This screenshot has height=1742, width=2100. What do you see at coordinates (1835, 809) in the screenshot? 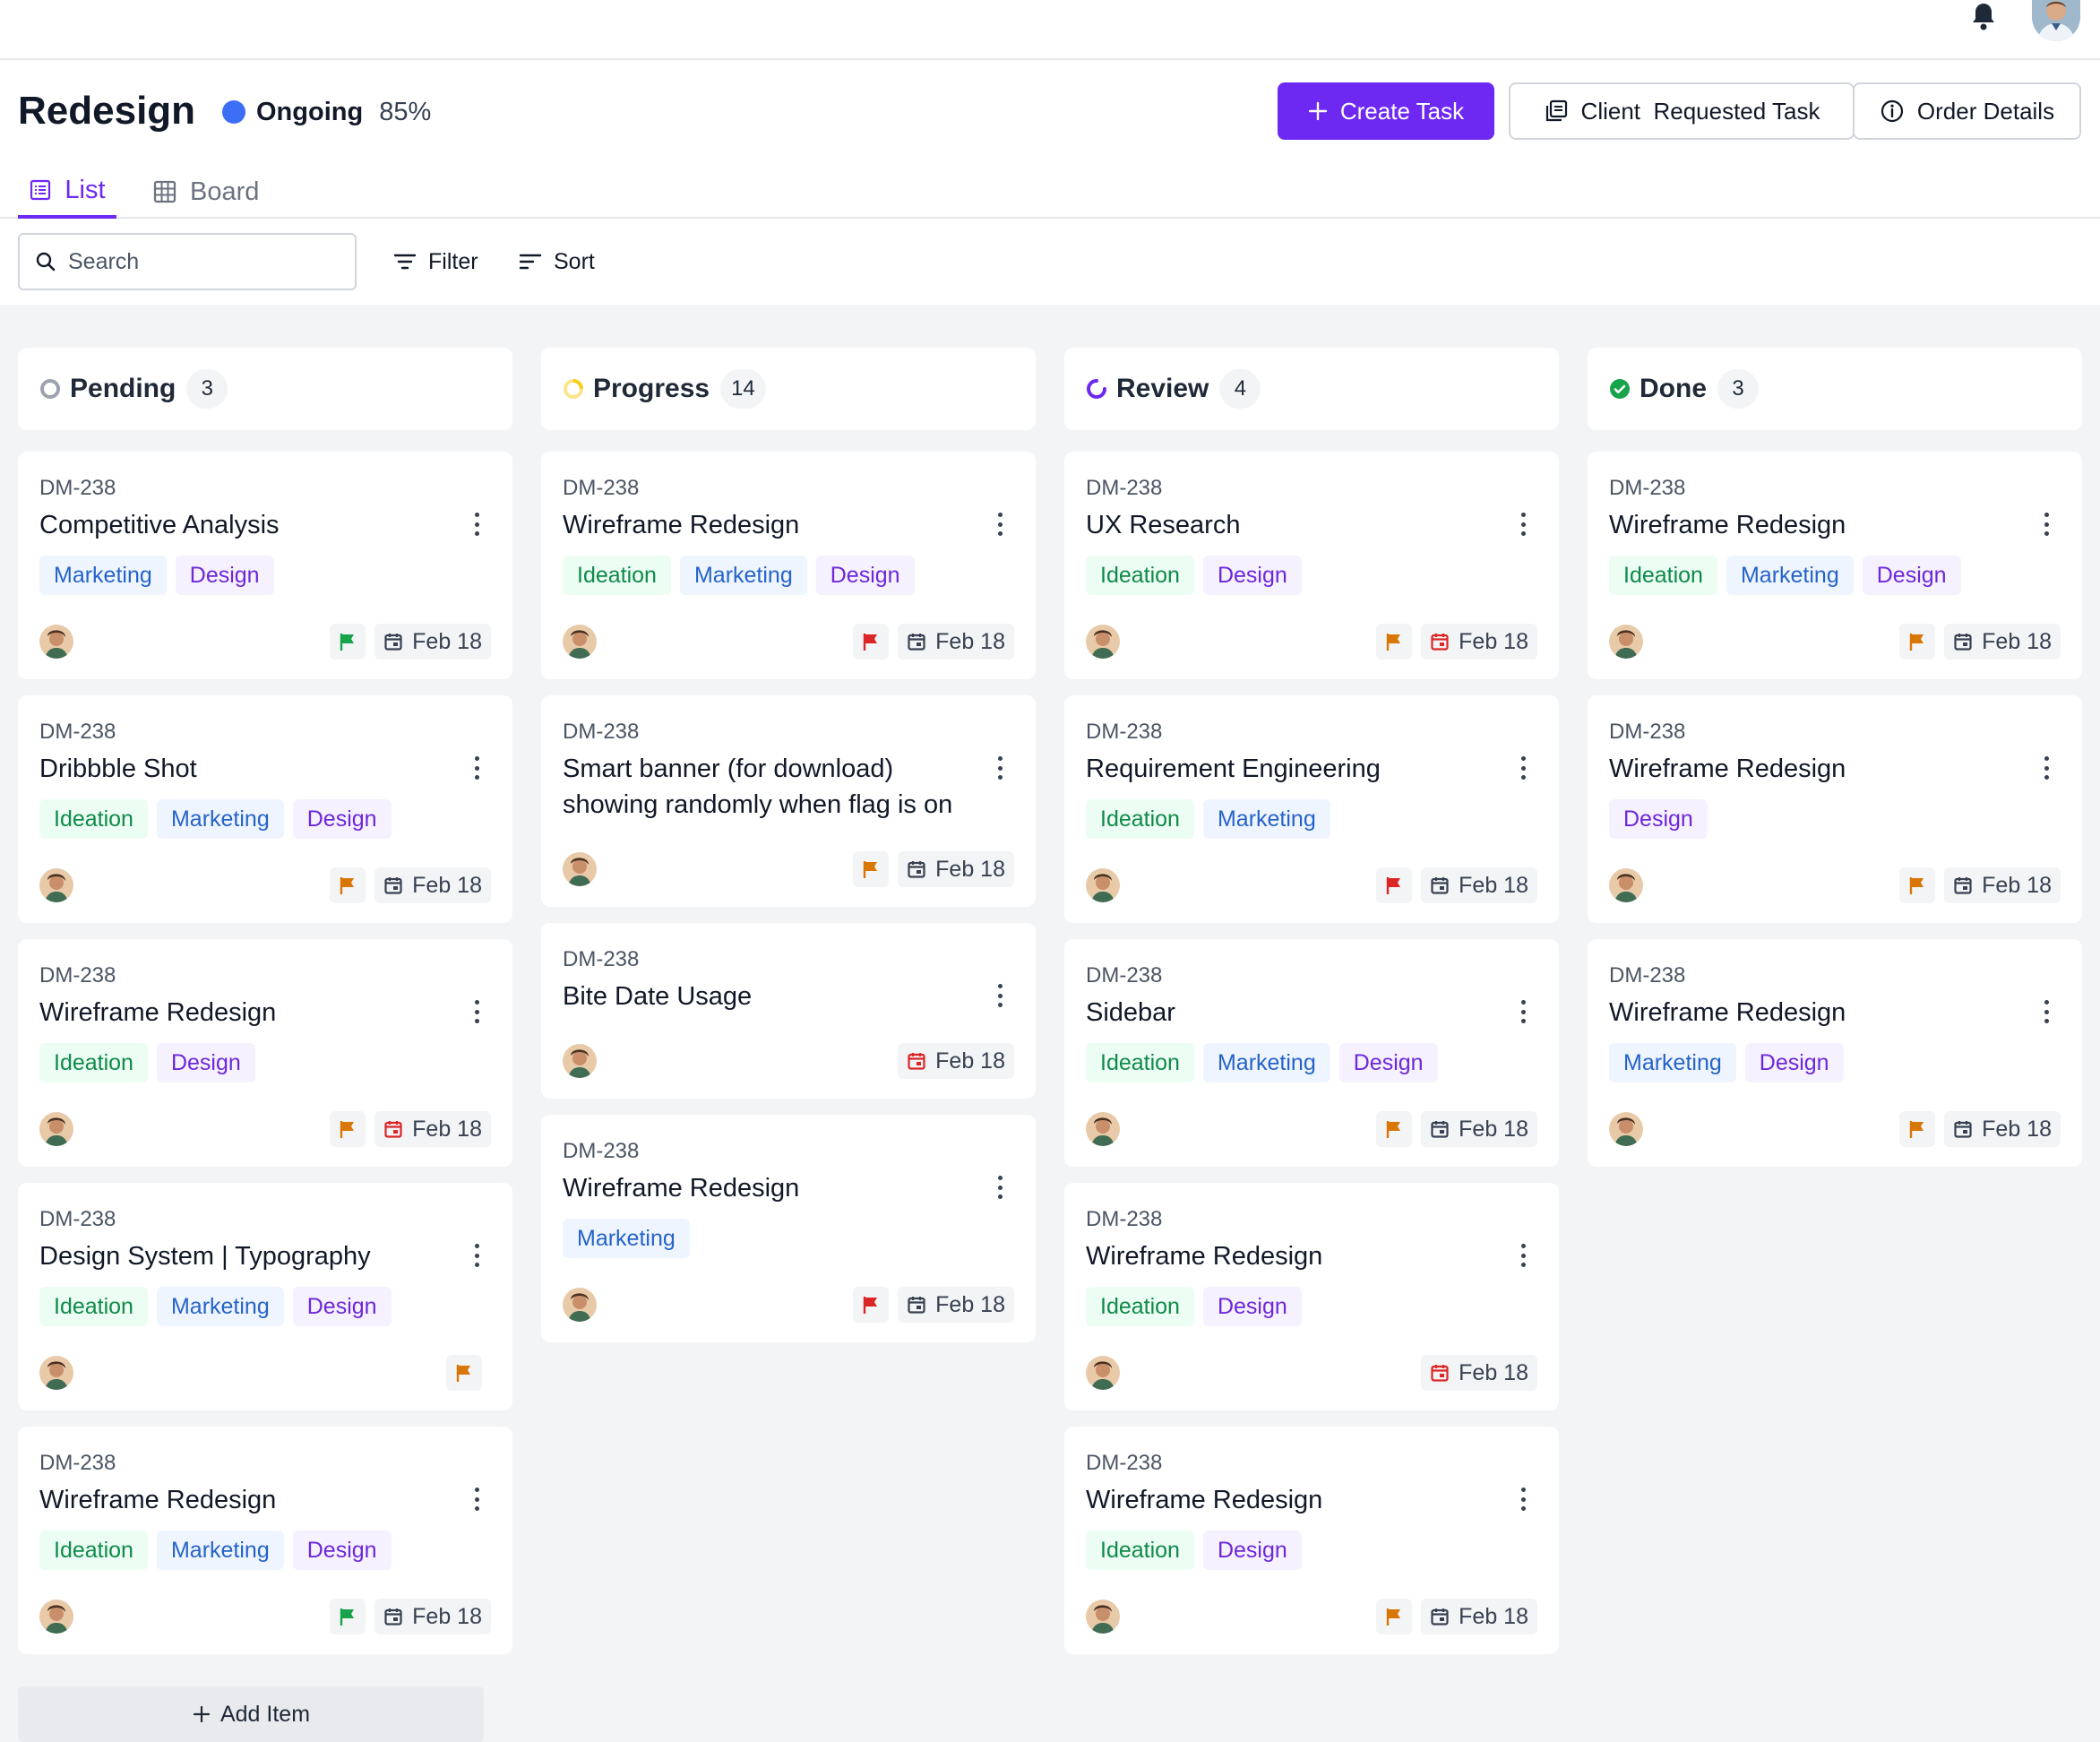
I see `task-card: DM-238 Wireframe Redesign Design Feb 18` at bounding box center [1835, 809].